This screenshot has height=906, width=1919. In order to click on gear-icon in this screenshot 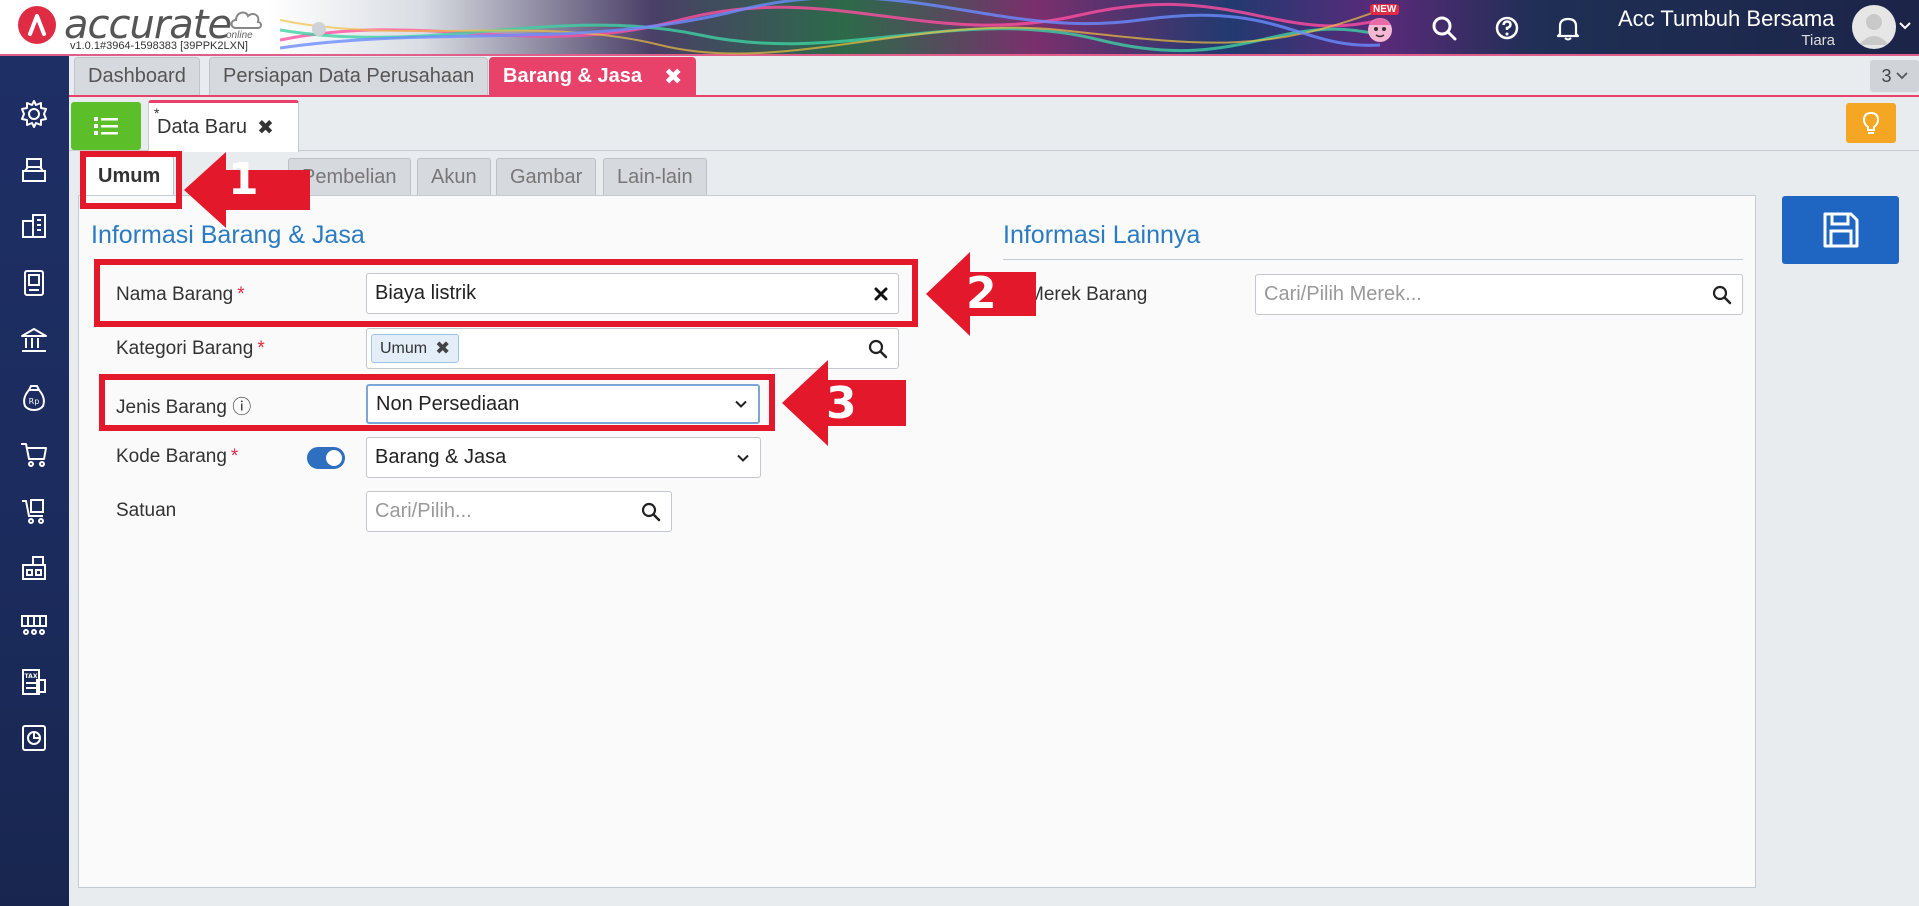, I will do `click(34, 114)`.